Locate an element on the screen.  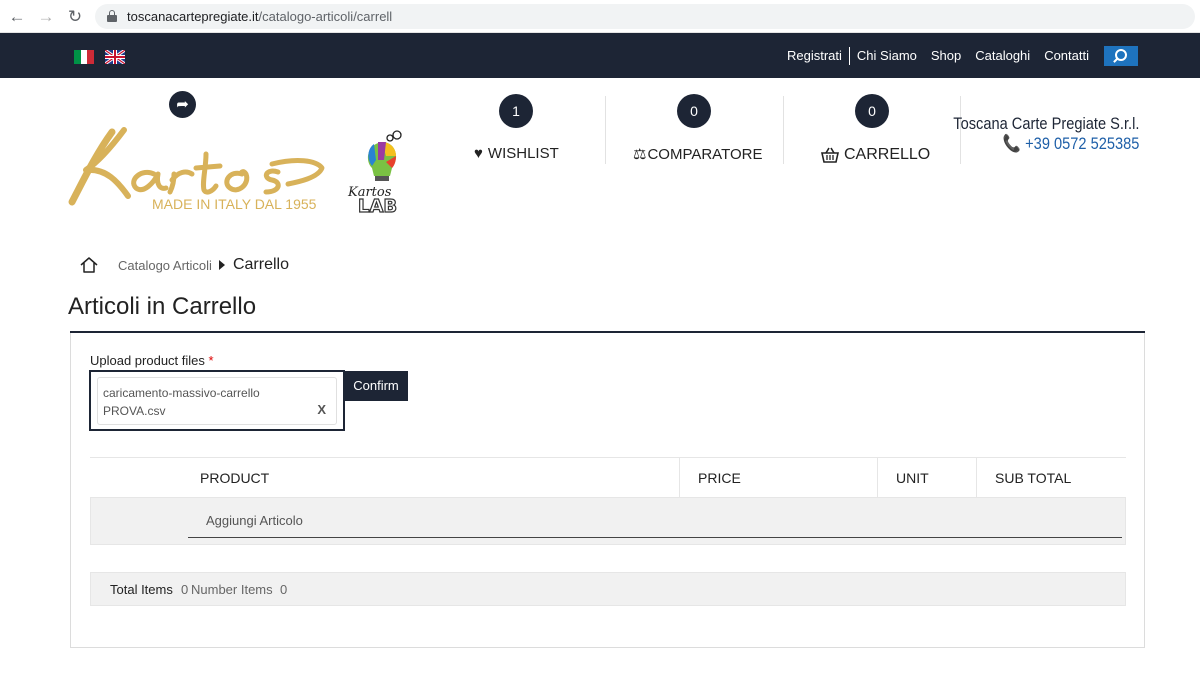
wishlist-link: ♥ WISHLIST is located at coordinates (516, 153).